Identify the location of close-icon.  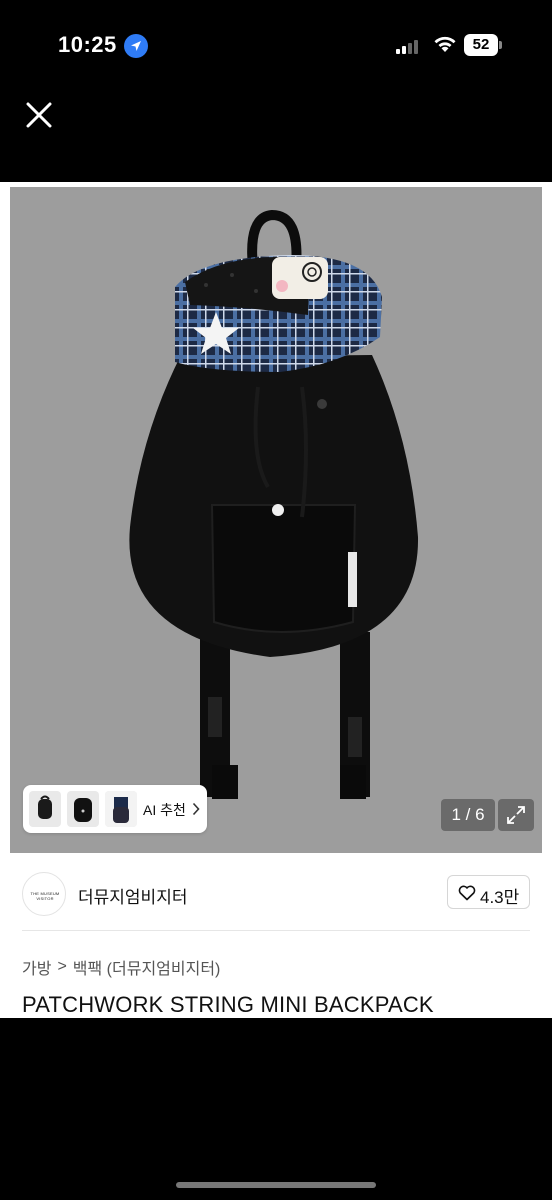
(39, 115).